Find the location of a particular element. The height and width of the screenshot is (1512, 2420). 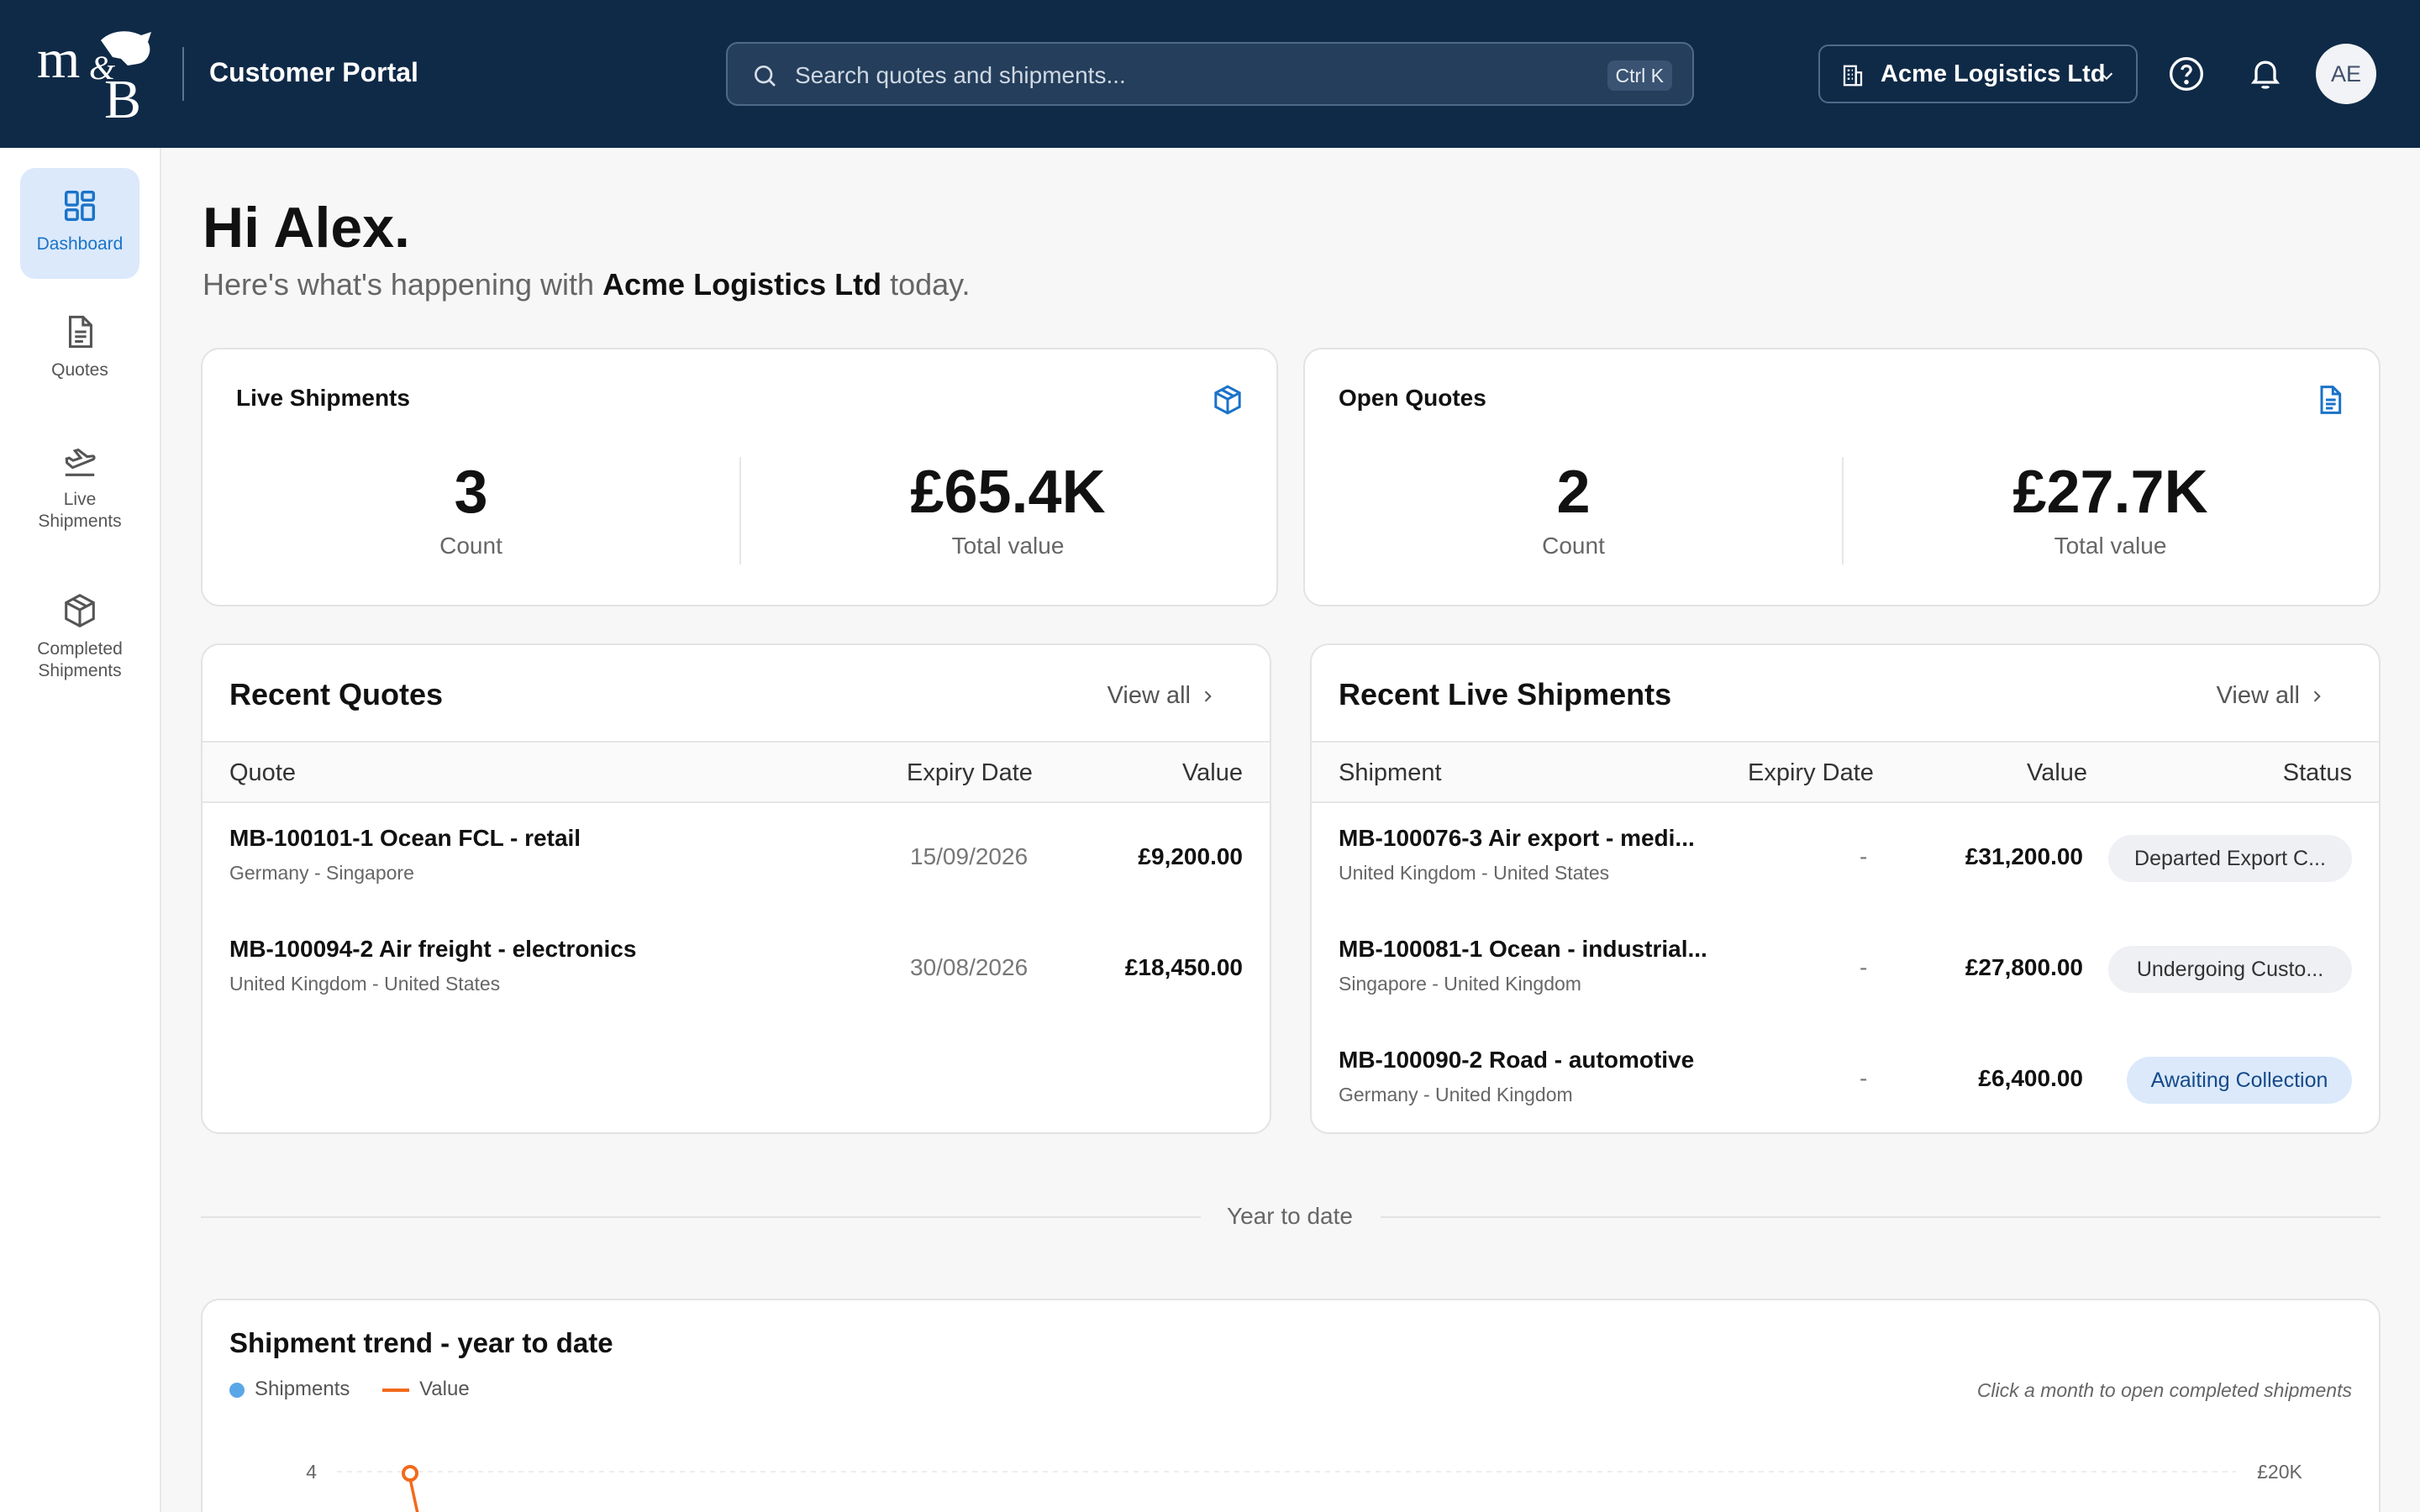

company-switcher: Acme Logistics Ltd is located at coordinates (1978, 74).